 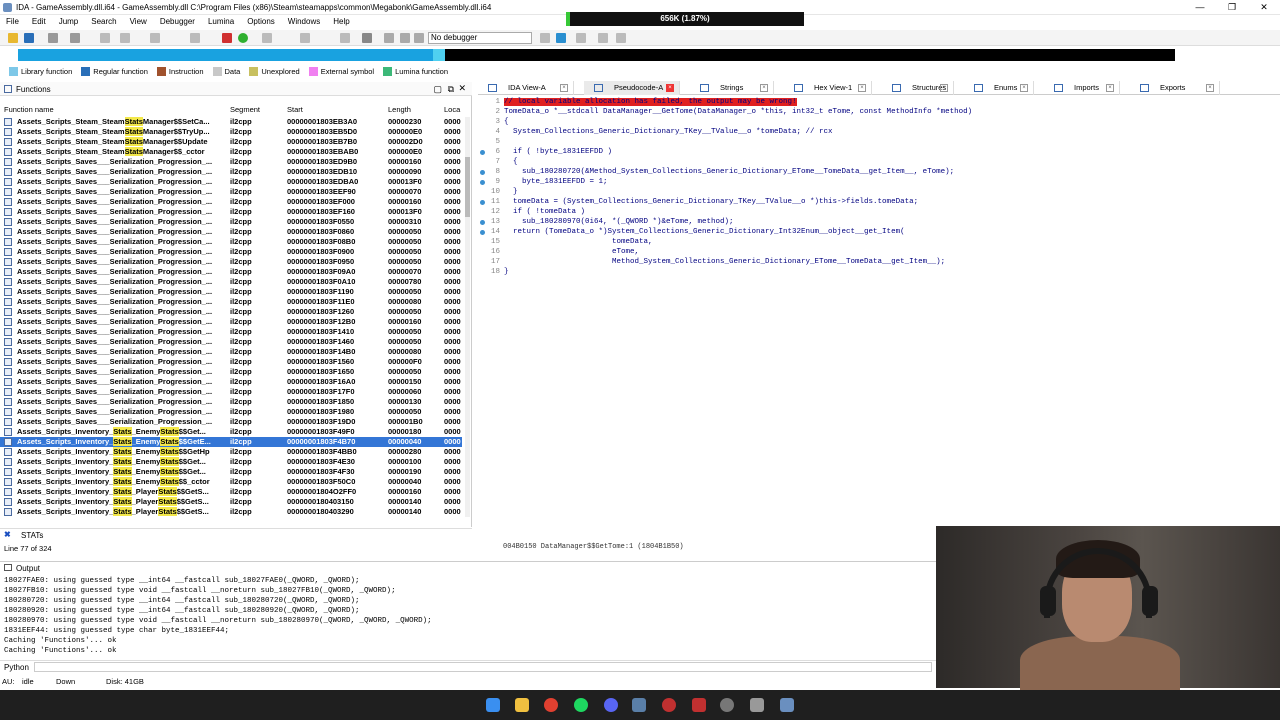 I want to click on menu-view: View, so click(x=139, y=22).